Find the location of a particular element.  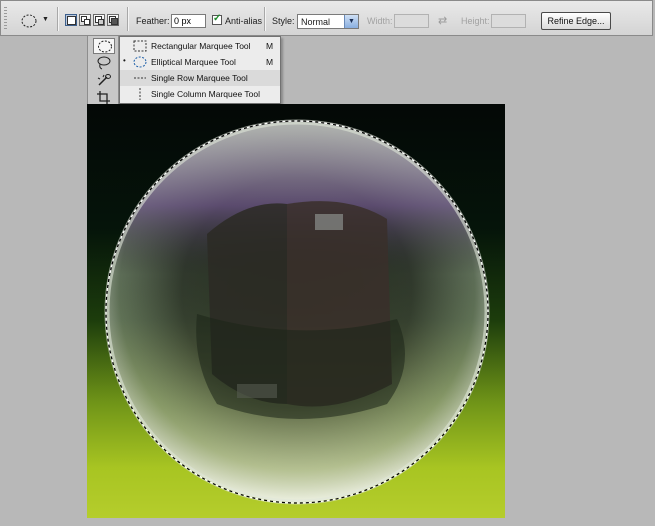

intersect-selection-icon is located at coordinates (113, 20).